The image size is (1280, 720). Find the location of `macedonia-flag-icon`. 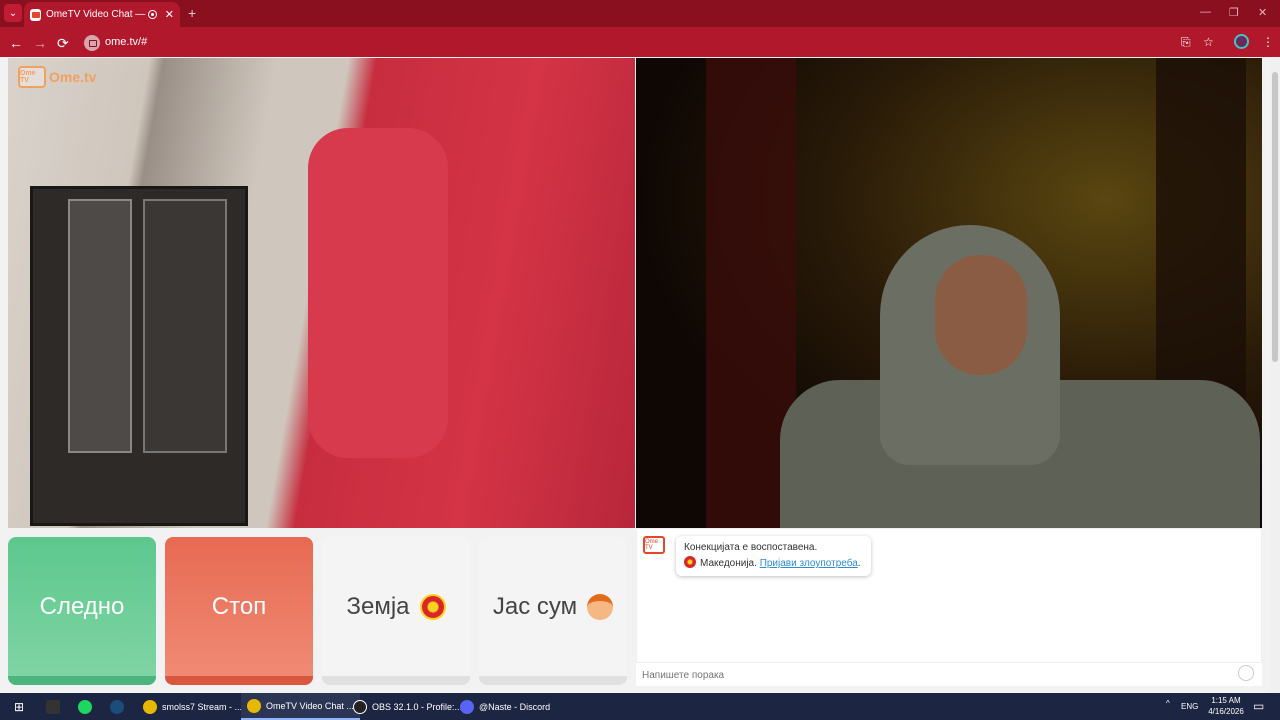

macedonia-flag-icon is located at coordinates (432, 606).